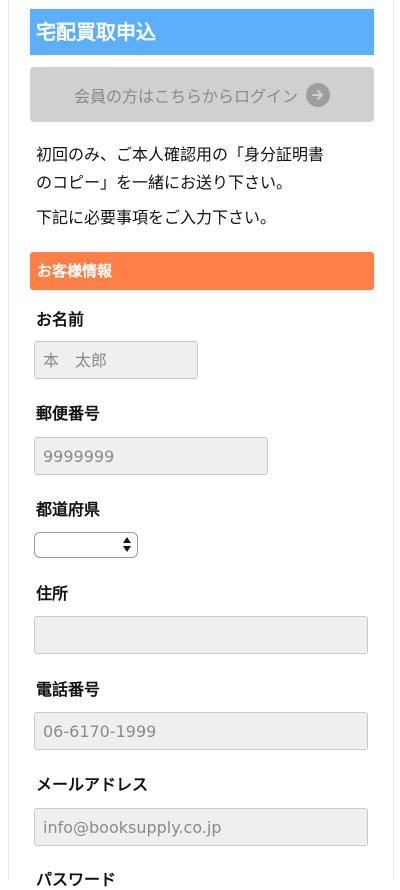 Image resolution: width=400 pixels, height=890 pixels. Describe the element at coordinates (151, 456) in the screenshot. I see `zip-input` at that location.